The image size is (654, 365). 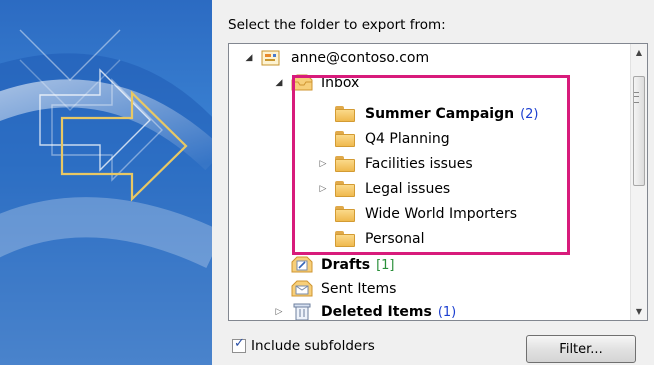 What do you see at coordinates (440, 114) in the screenshot?
I see `folder-label: Summer Campaign` at bounding box center [440, 114].